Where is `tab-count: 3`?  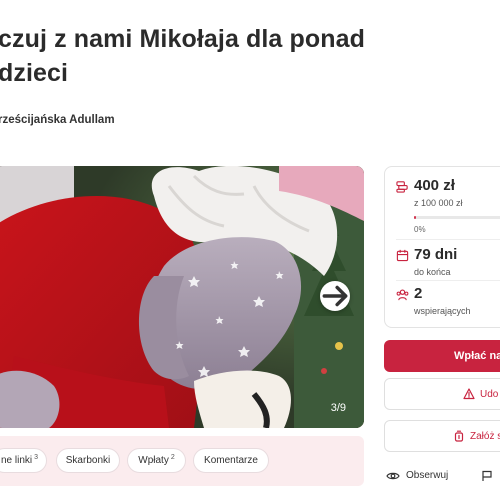 tab-count: 3 is located at coordinates (36, 457).